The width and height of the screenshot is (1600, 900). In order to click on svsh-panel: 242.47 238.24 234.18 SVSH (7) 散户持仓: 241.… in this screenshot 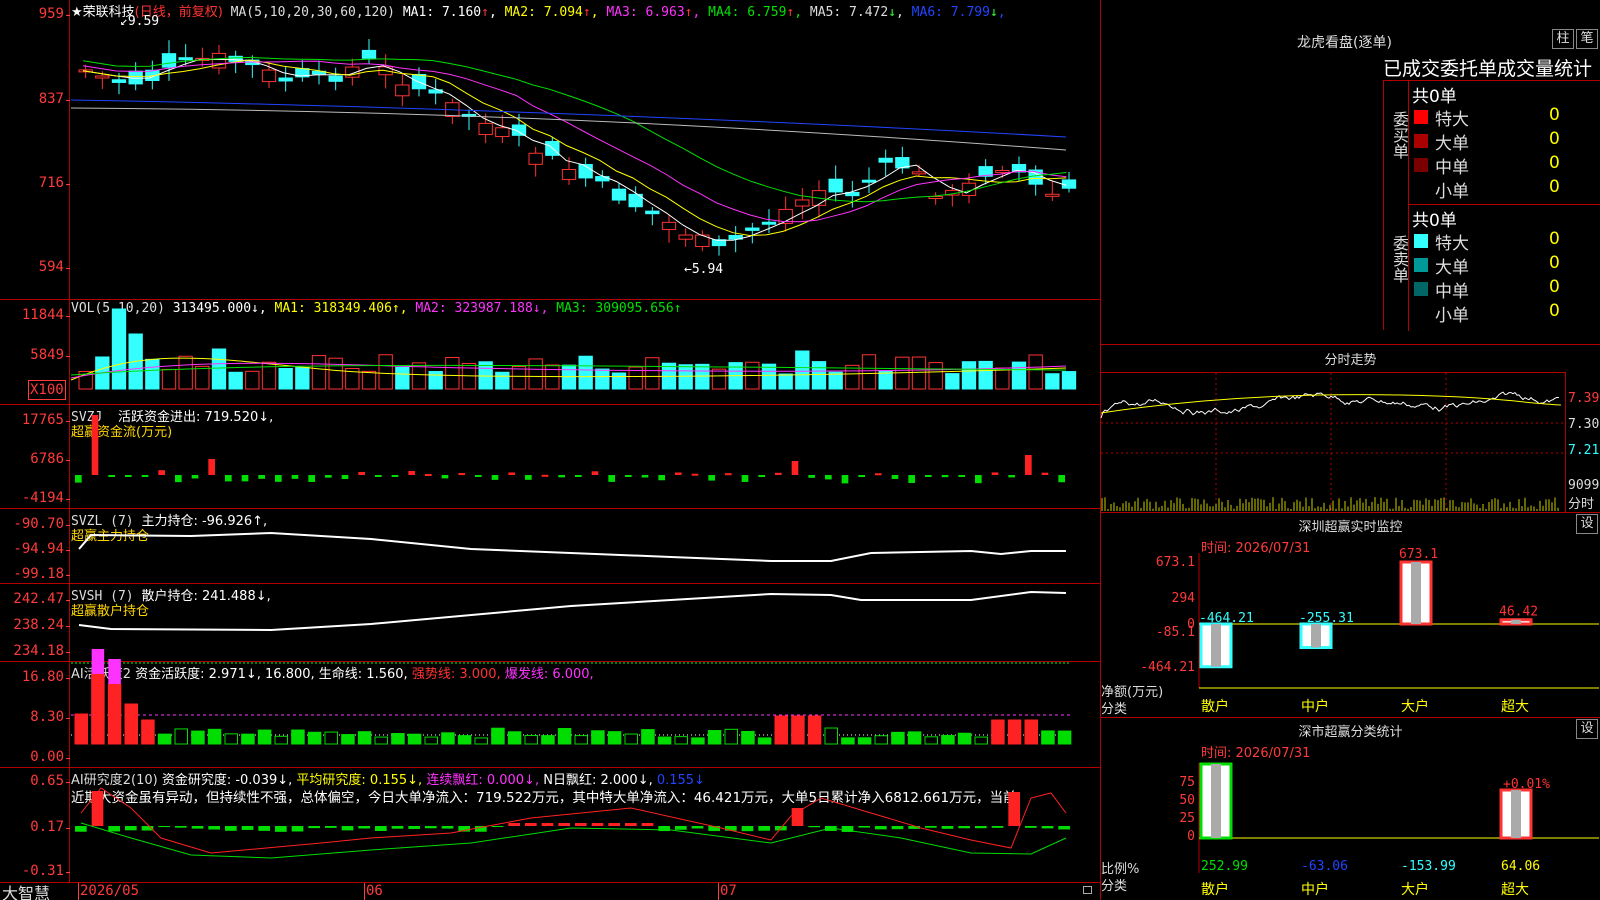, I will do `click(550, 623)`.